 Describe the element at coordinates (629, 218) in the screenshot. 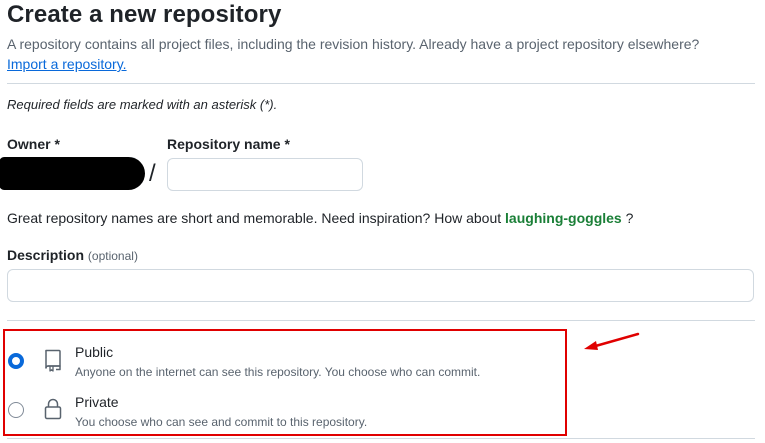

I see `hint-suffix: ?` at that location.